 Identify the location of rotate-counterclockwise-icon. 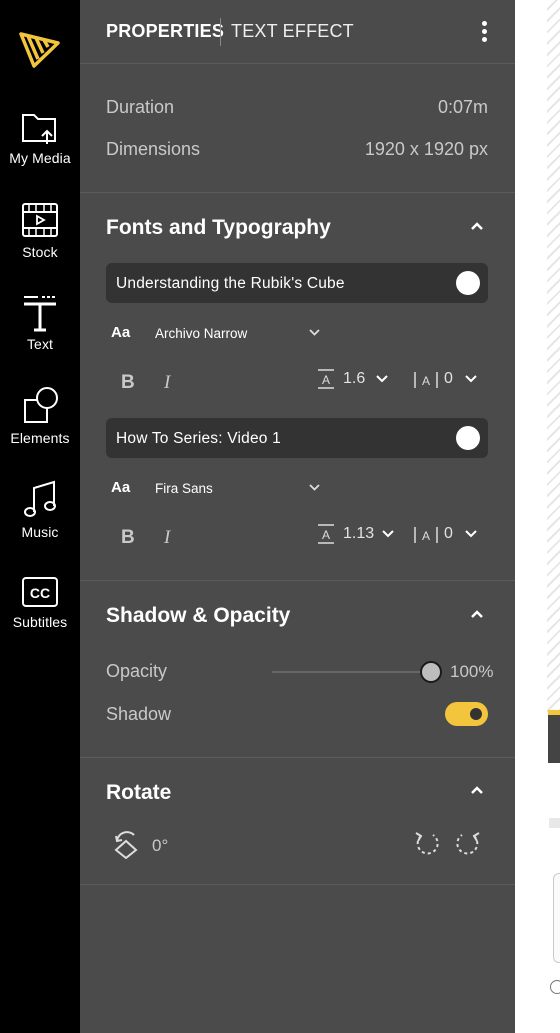
(427, 843).